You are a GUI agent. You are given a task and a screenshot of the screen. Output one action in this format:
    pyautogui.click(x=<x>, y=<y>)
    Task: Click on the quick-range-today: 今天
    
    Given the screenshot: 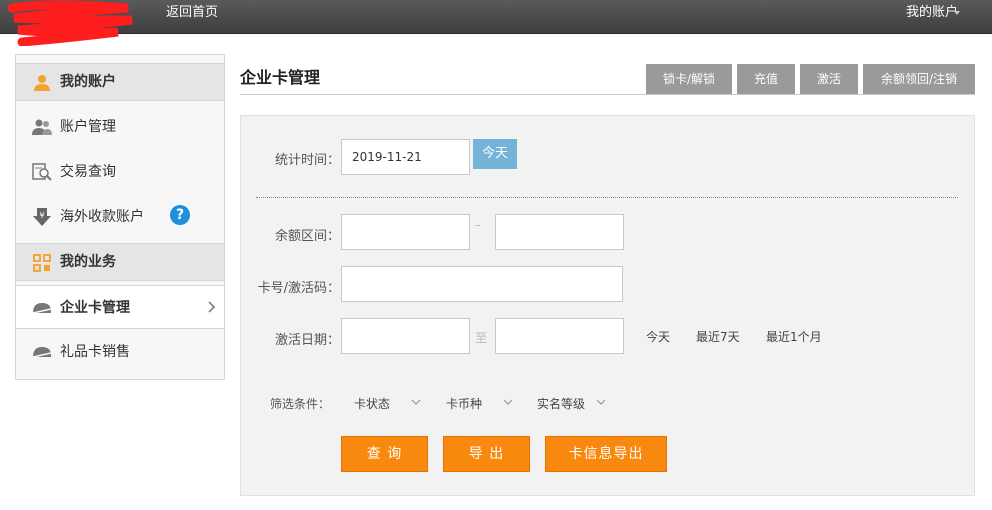 What is the action you would take?
    pyautogui.click(x=658, y=336)
    